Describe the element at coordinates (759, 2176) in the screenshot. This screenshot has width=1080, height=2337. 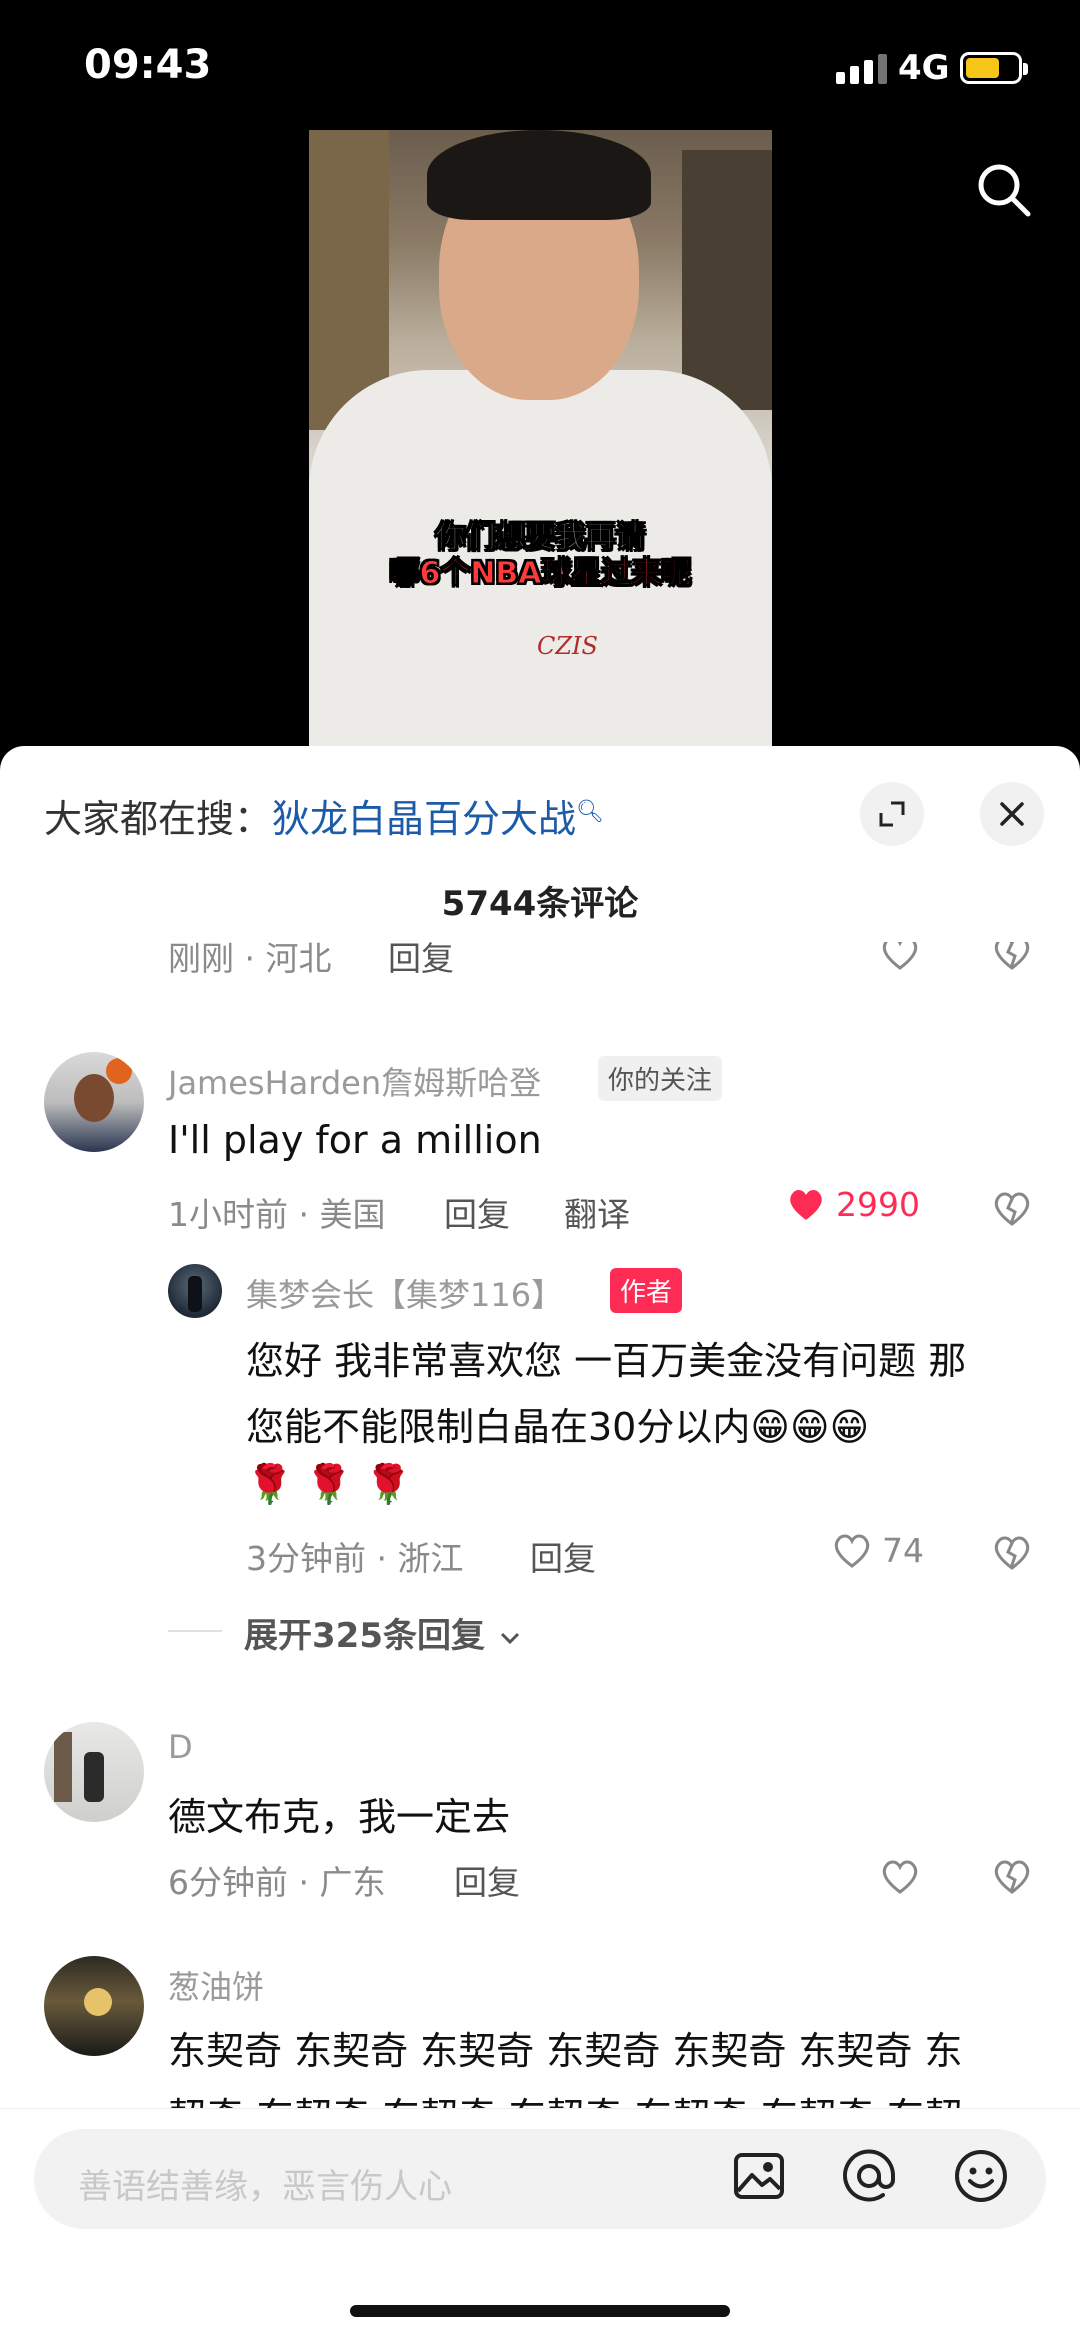
I see `image-icon` at that location.